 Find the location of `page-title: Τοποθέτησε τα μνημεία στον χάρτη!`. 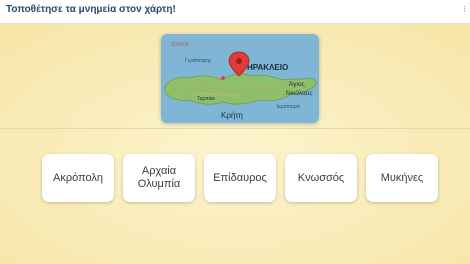

page-title: Τοποθέτησε τα μνημεία στον χάρτη! is located at coordinates (91, 9).